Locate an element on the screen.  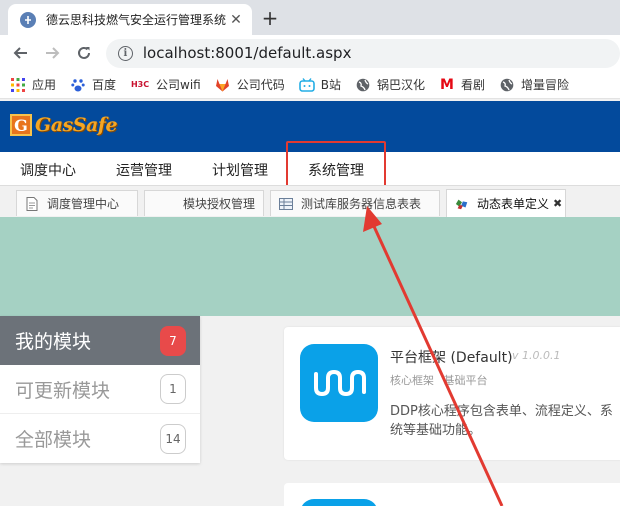
bookmarks-bar: 应用 百度 H3C 公司wifi 公司代码 B站 锅巴汉化 M 看剧 增量冒险 is located at coordinates (310, 85).